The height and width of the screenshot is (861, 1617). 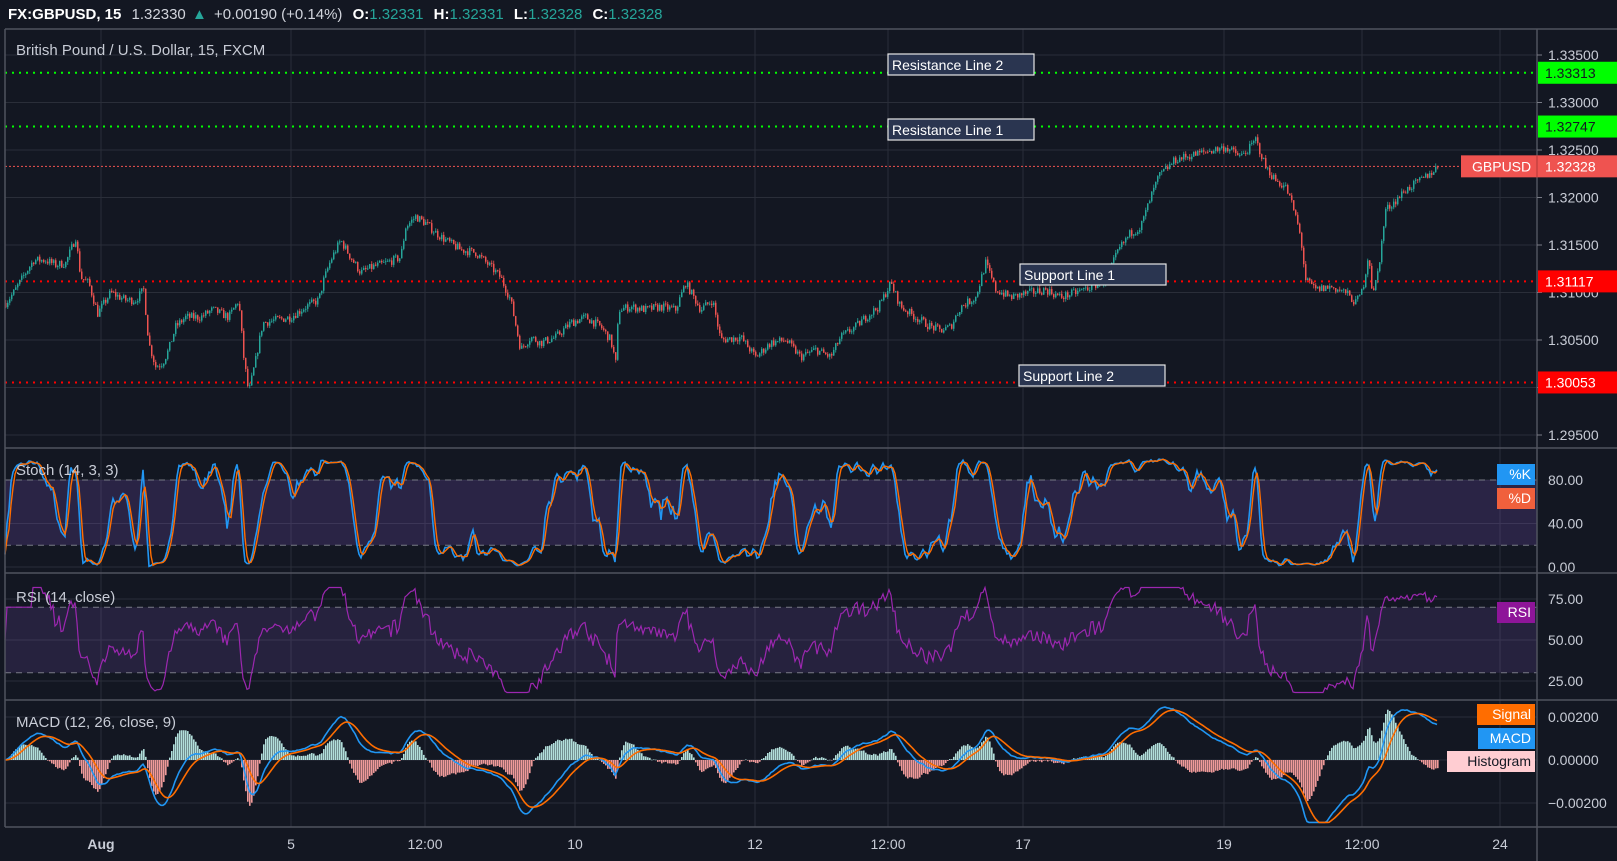 What do you see at coordinates (635, 14) in the screenshot?
I see `close-value: 1.32328` at bounding box center [635, 14].